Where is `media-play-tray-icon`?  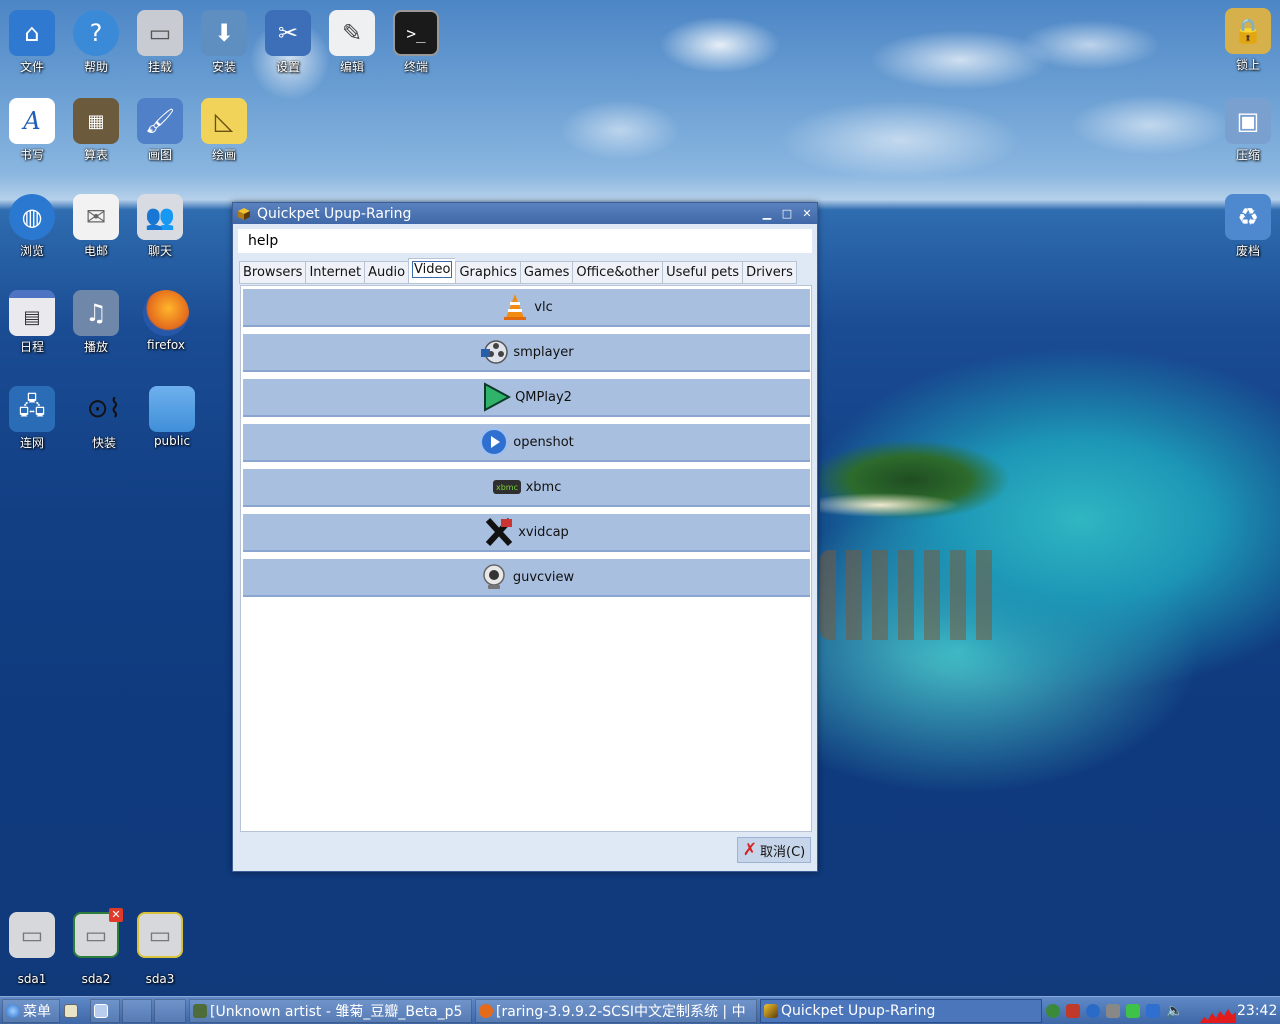 media-play-tray-icon is located at coordinates (1053, 1011).